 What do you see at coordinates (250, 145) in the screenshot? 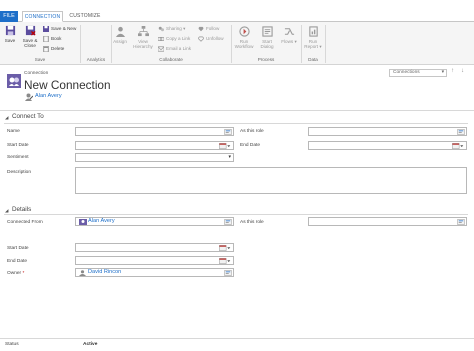
I see `end-date-label: End Date` at bounding box center [250, 145].